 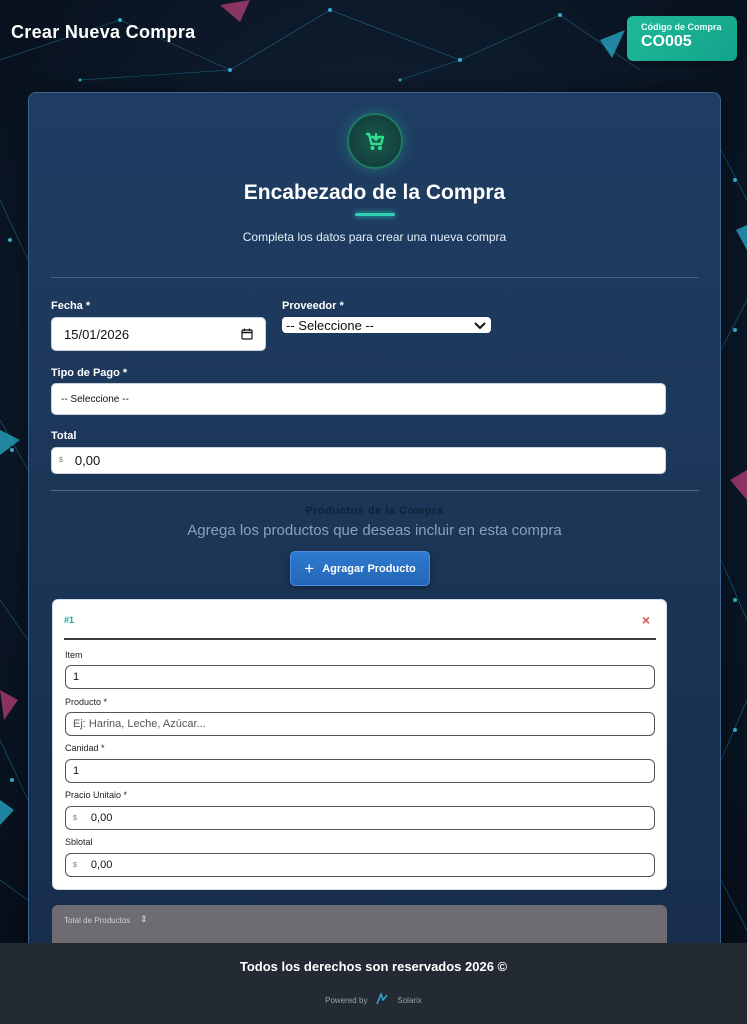 I want to click on proveedor-select: -- Seleccione --, so click(x=386, y=325).